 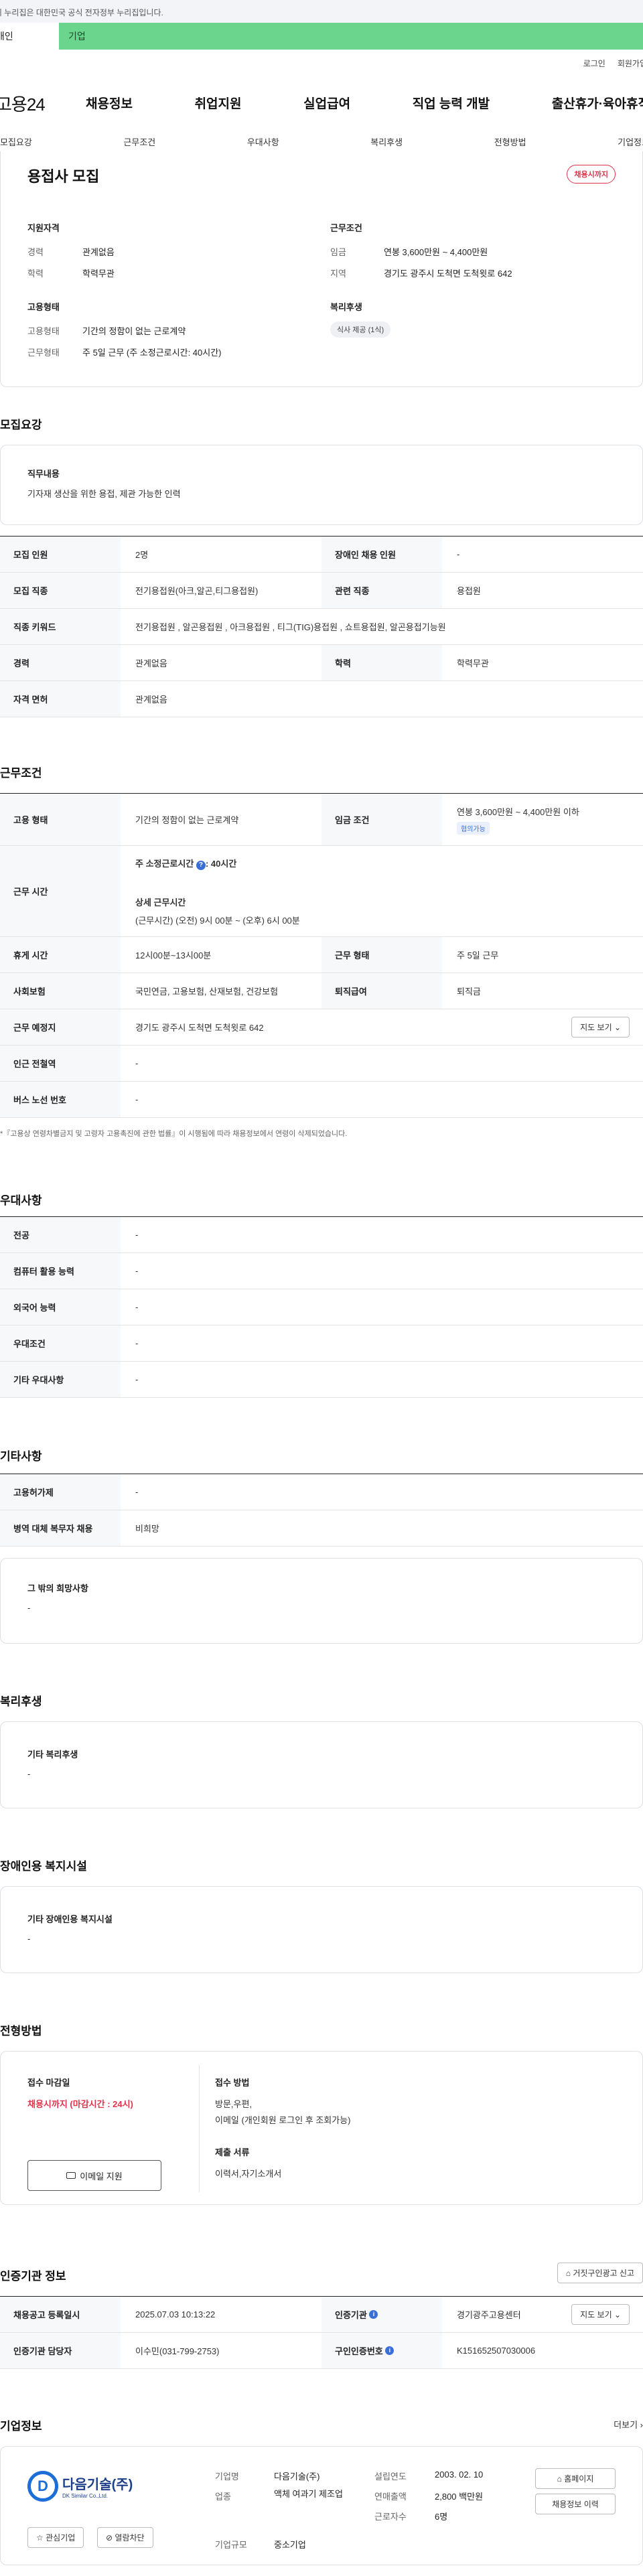 What do you see at coordinates (42, 2486) in the screenshot?
I see `dk-logo-icon: D` at bounding box center [42, 2486].